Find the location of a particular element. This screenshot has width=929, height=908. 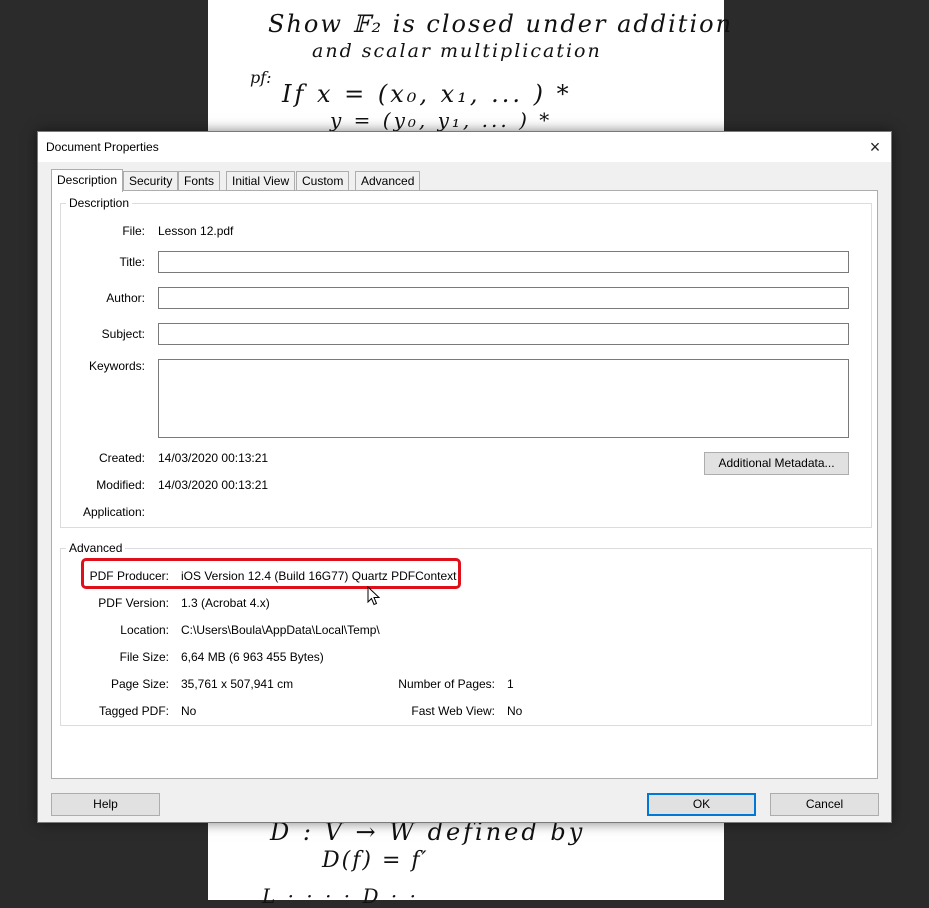

application-label: Application: is located at coordinates (113, 512).